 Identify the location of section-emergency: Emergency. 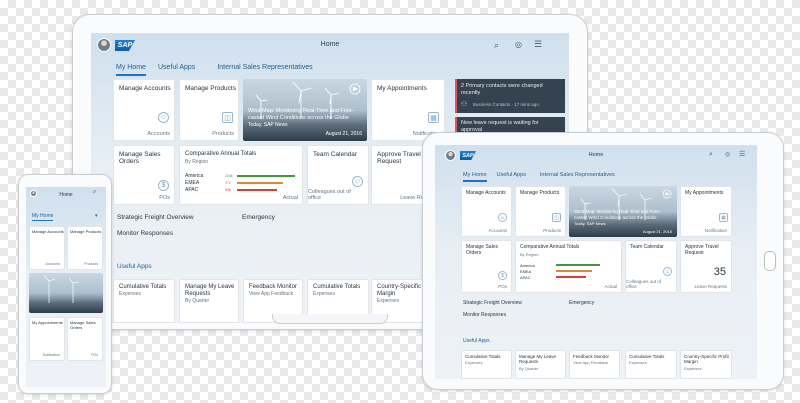
(258, 217).